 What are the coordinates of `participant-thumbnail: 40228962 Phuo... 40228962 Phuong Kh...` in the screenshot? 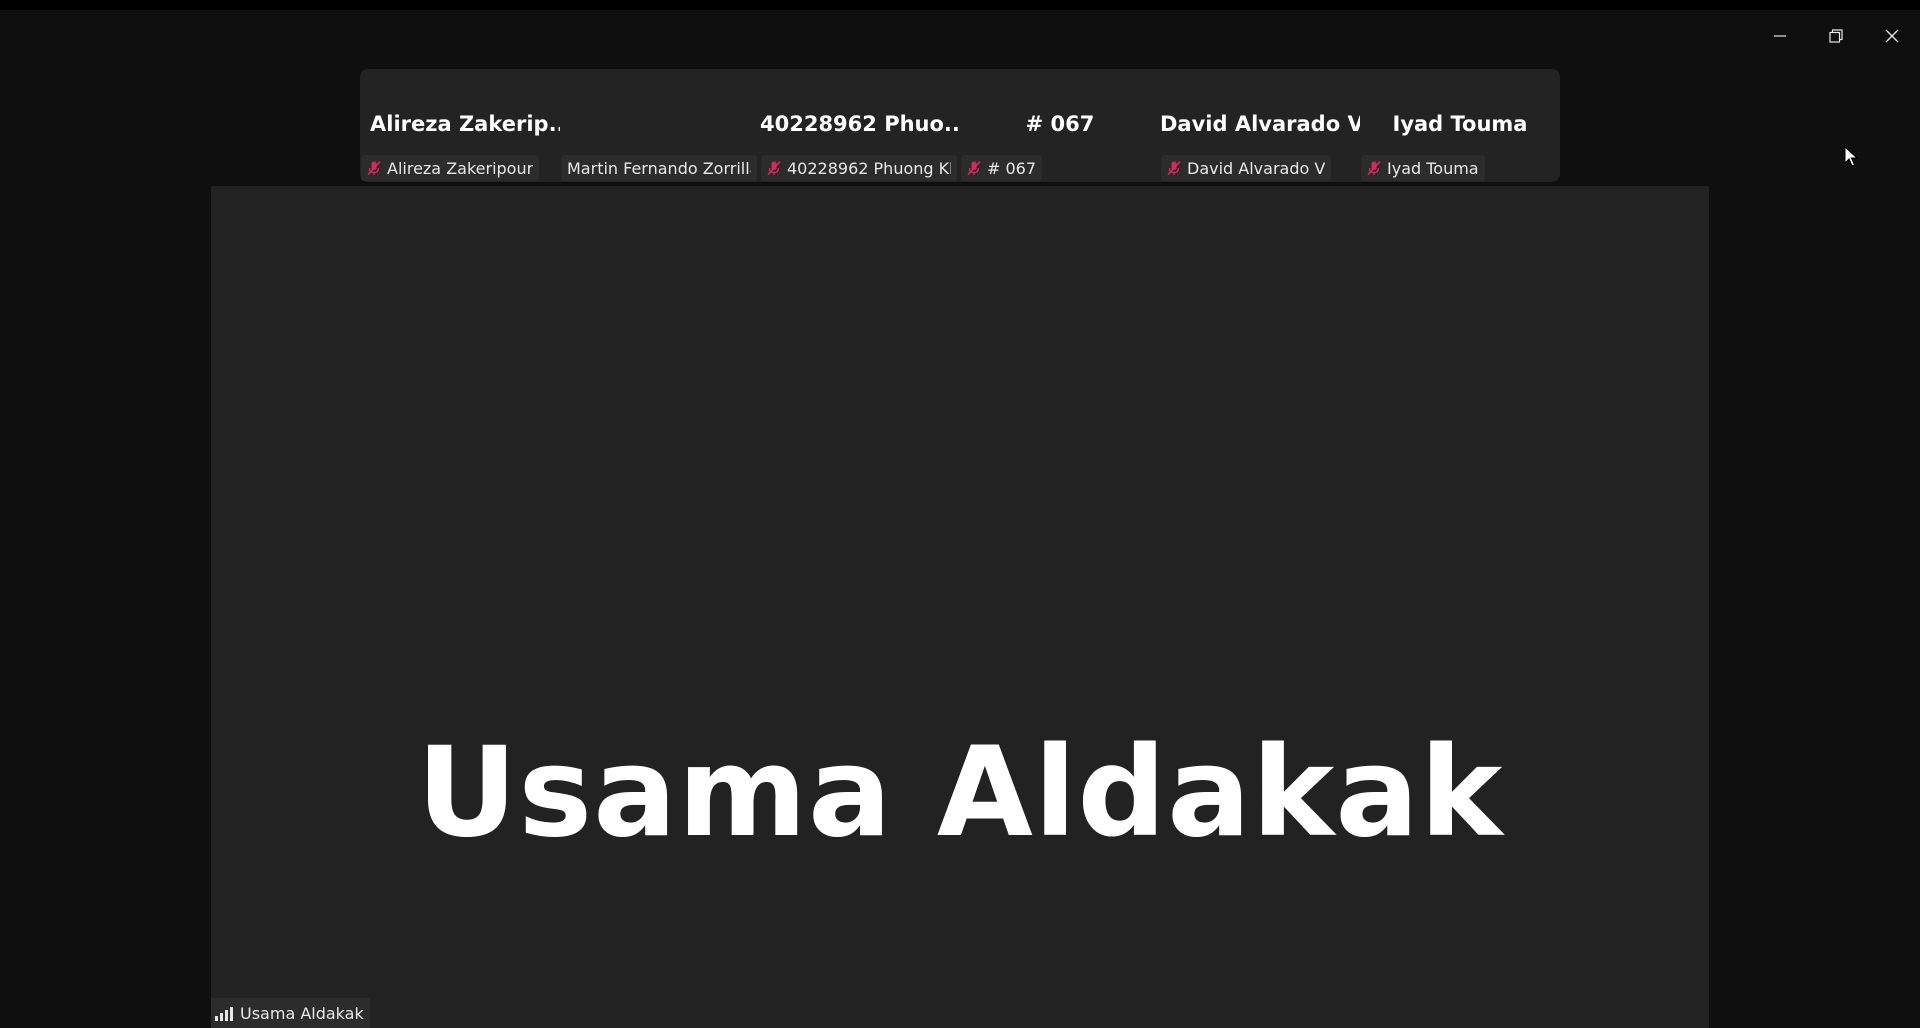 It's located at (860, 125).